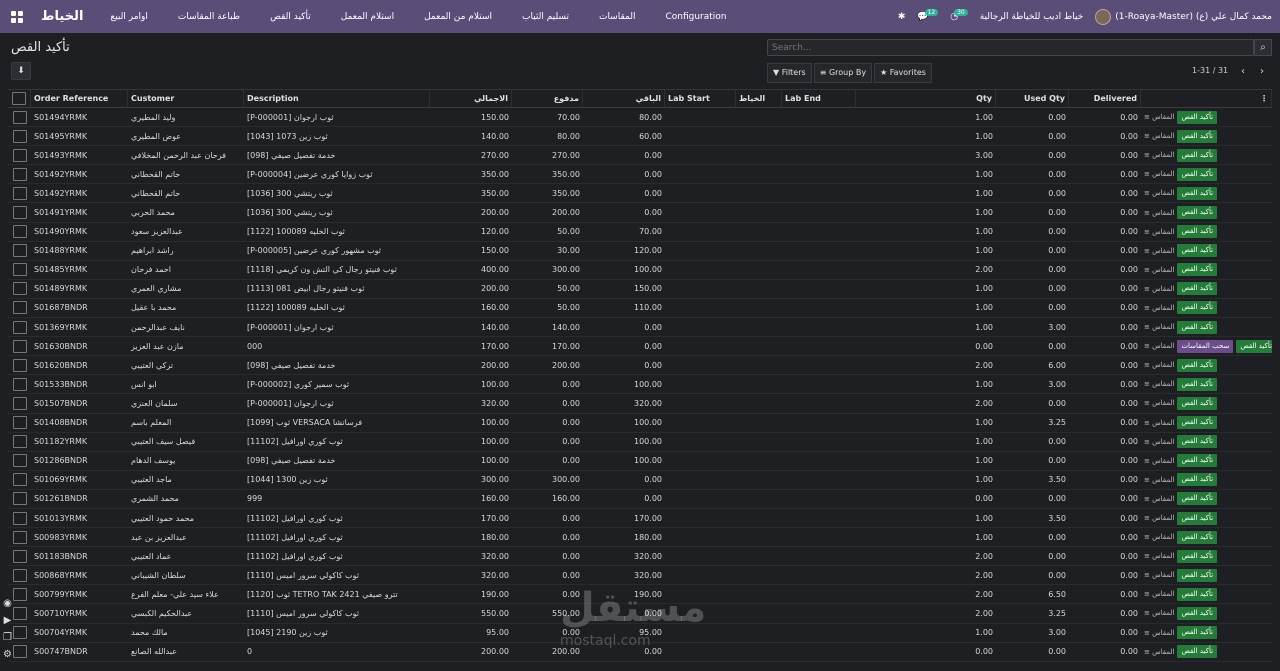  What do you see at coordinates (1105, 98) in the screenshot?
I see `column-header: Delivered` at bounding box center [1105, 98].